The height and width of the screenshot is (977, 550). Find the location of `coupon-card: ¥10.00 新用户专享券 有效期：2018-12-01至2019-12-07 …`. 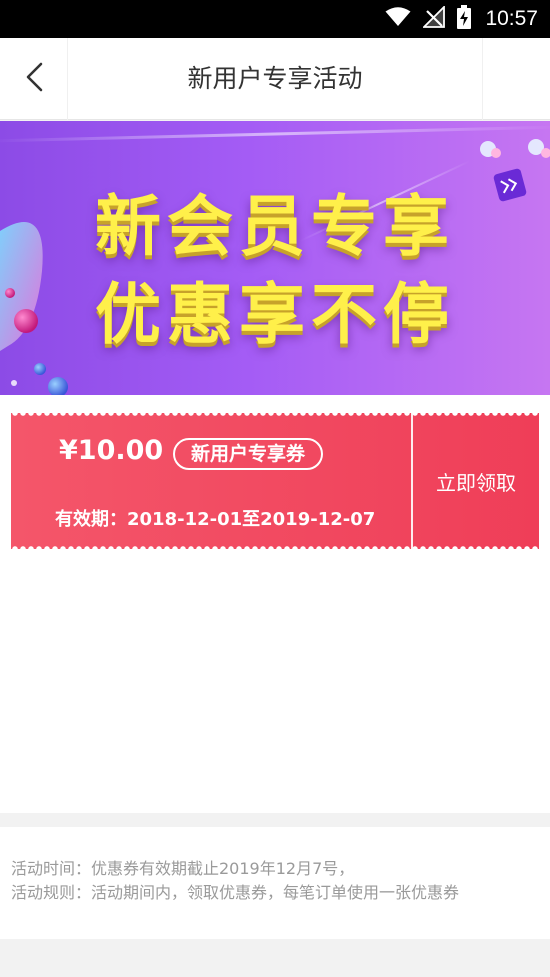

coupon-card: ¥10.00 新用户专享券 有效期：2018-12-01至2019-12-07 … is located at coordinates (275, 481).